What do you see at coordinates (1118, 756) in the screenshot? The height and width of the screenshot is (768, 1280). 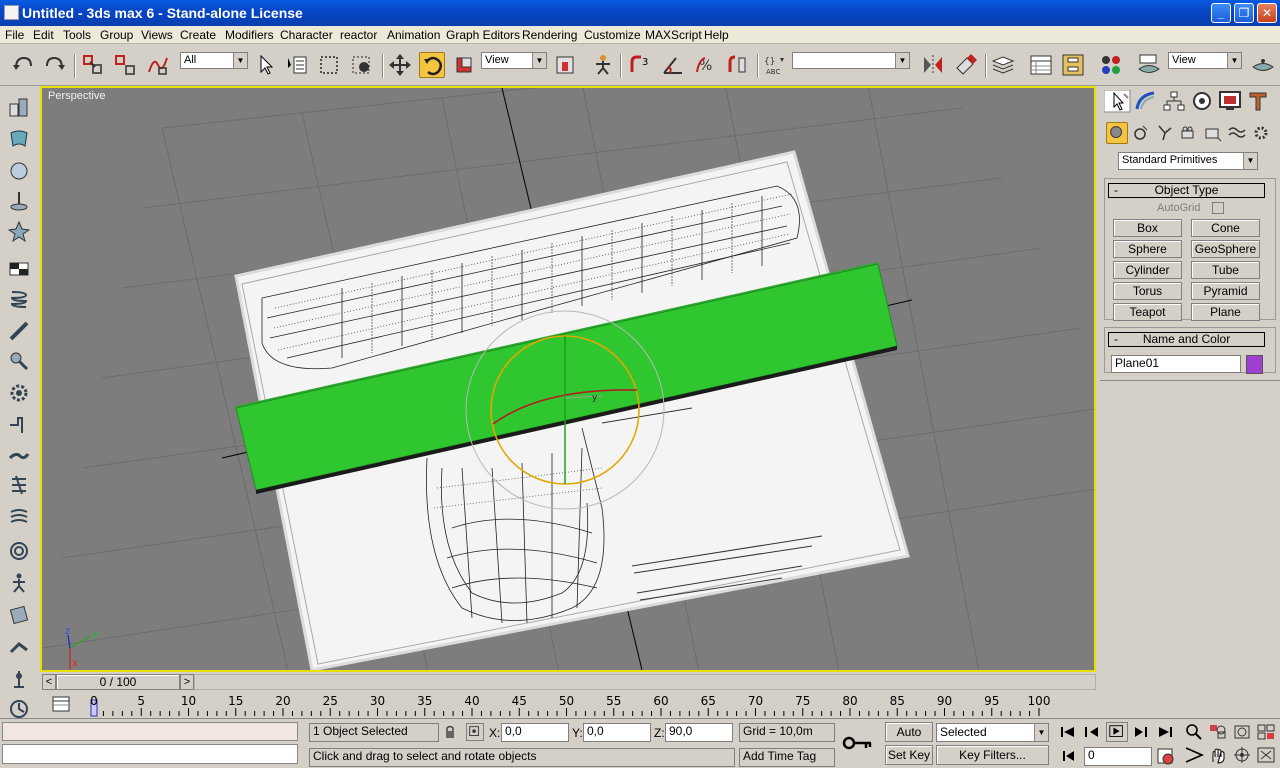 I see `current-frame-field: 0` at bounding box center [1118, 756].